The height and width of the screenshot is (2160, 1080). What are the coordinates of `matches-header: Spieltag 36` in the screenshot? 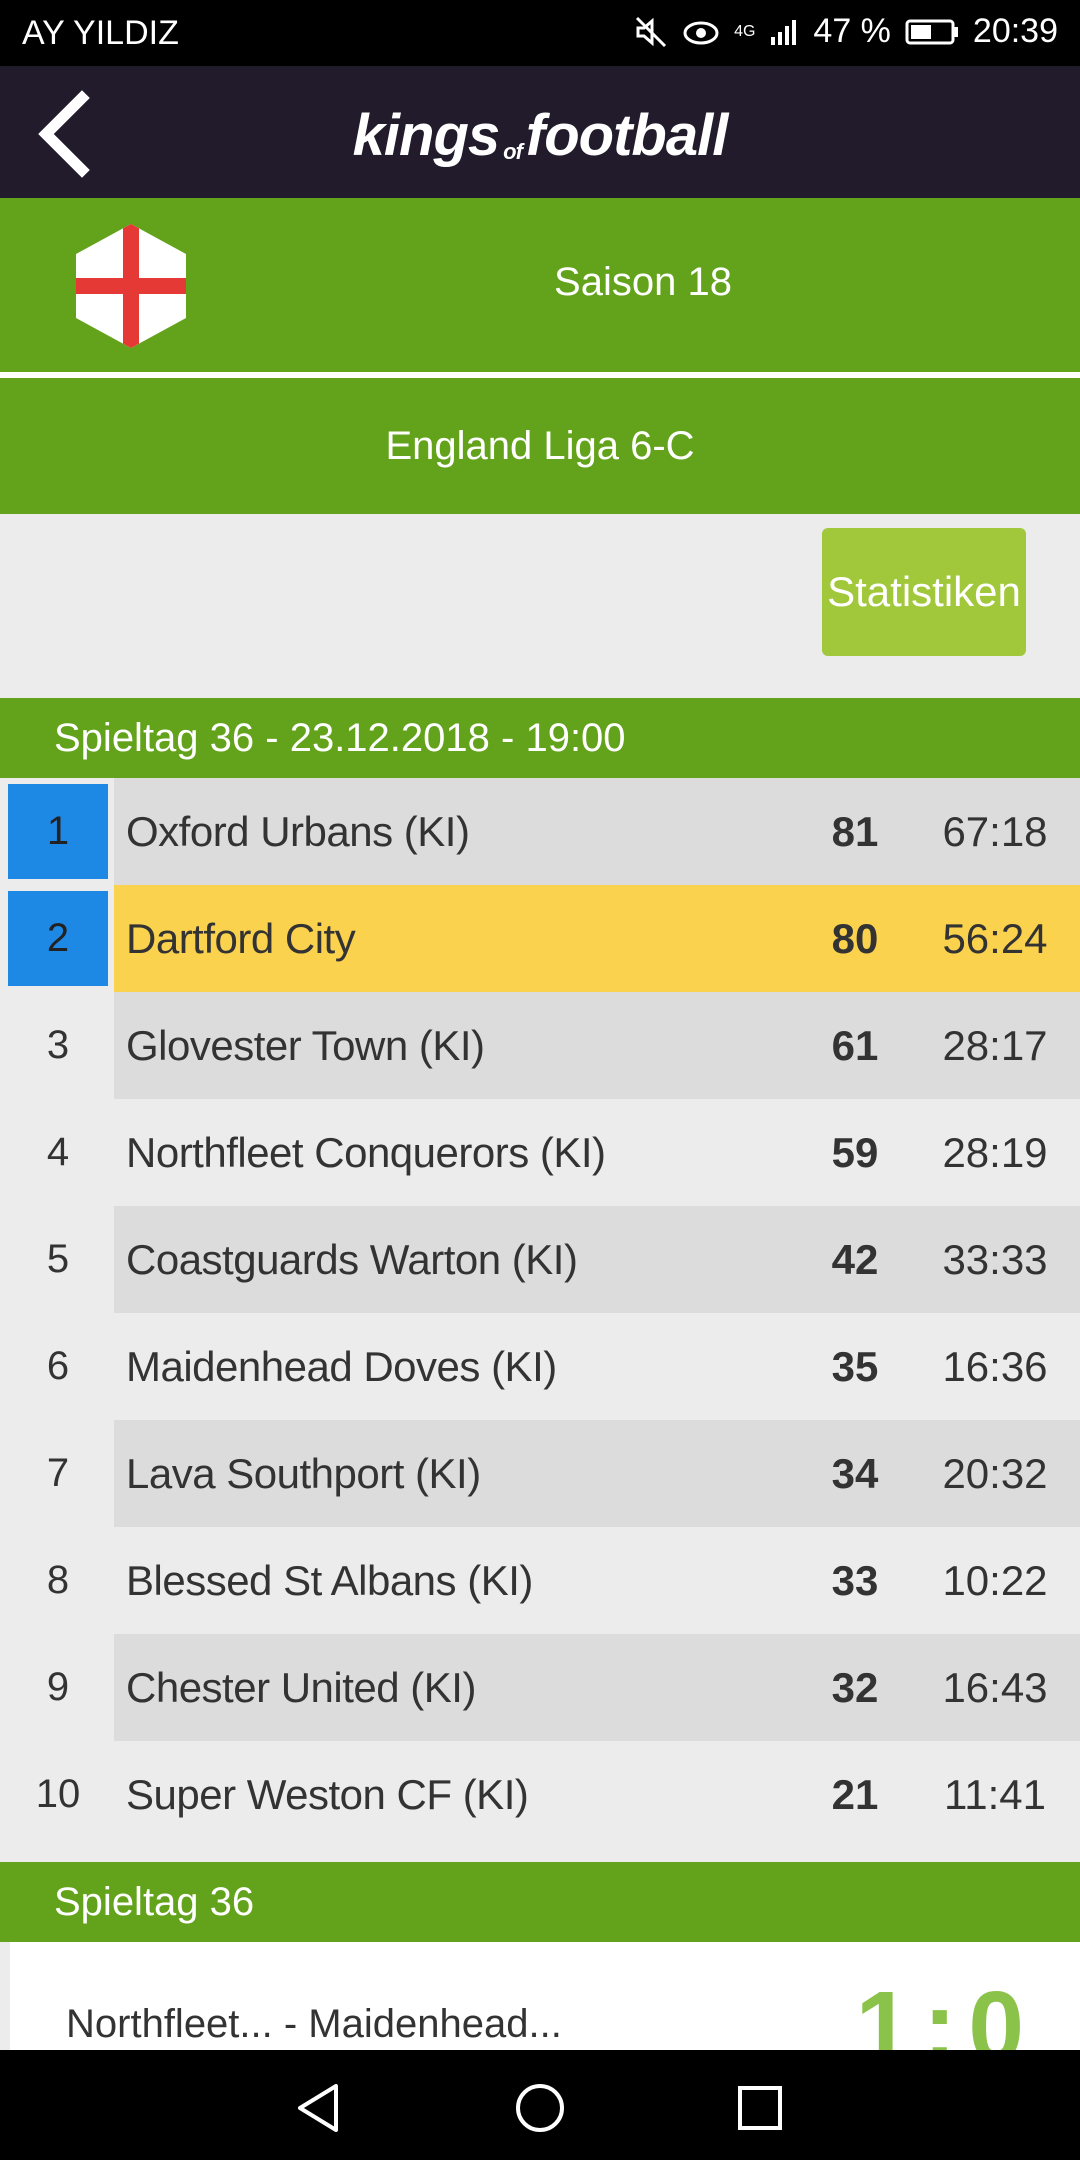 It's located at (540, 1902).